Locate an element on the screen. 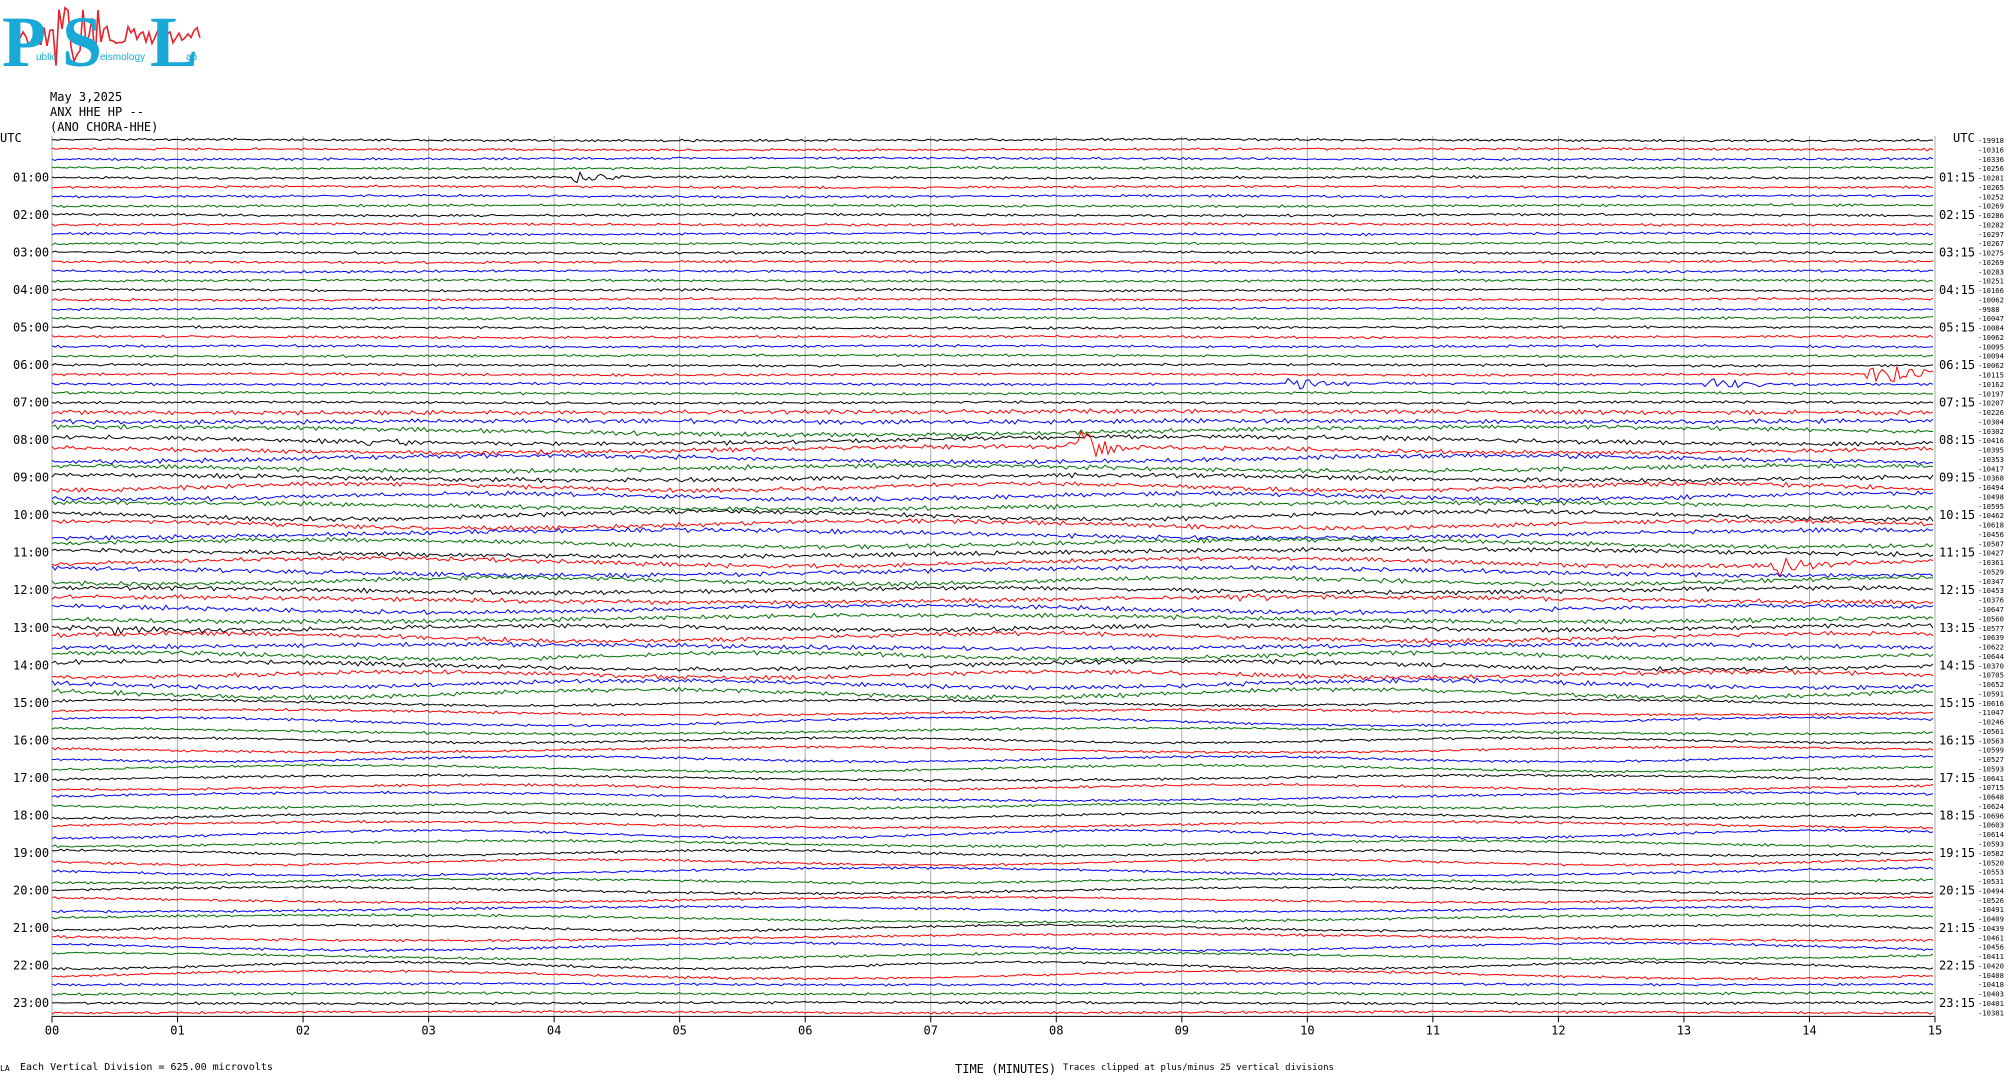  trace-offset-label: -10252 is located at coordinates (1991, 196).